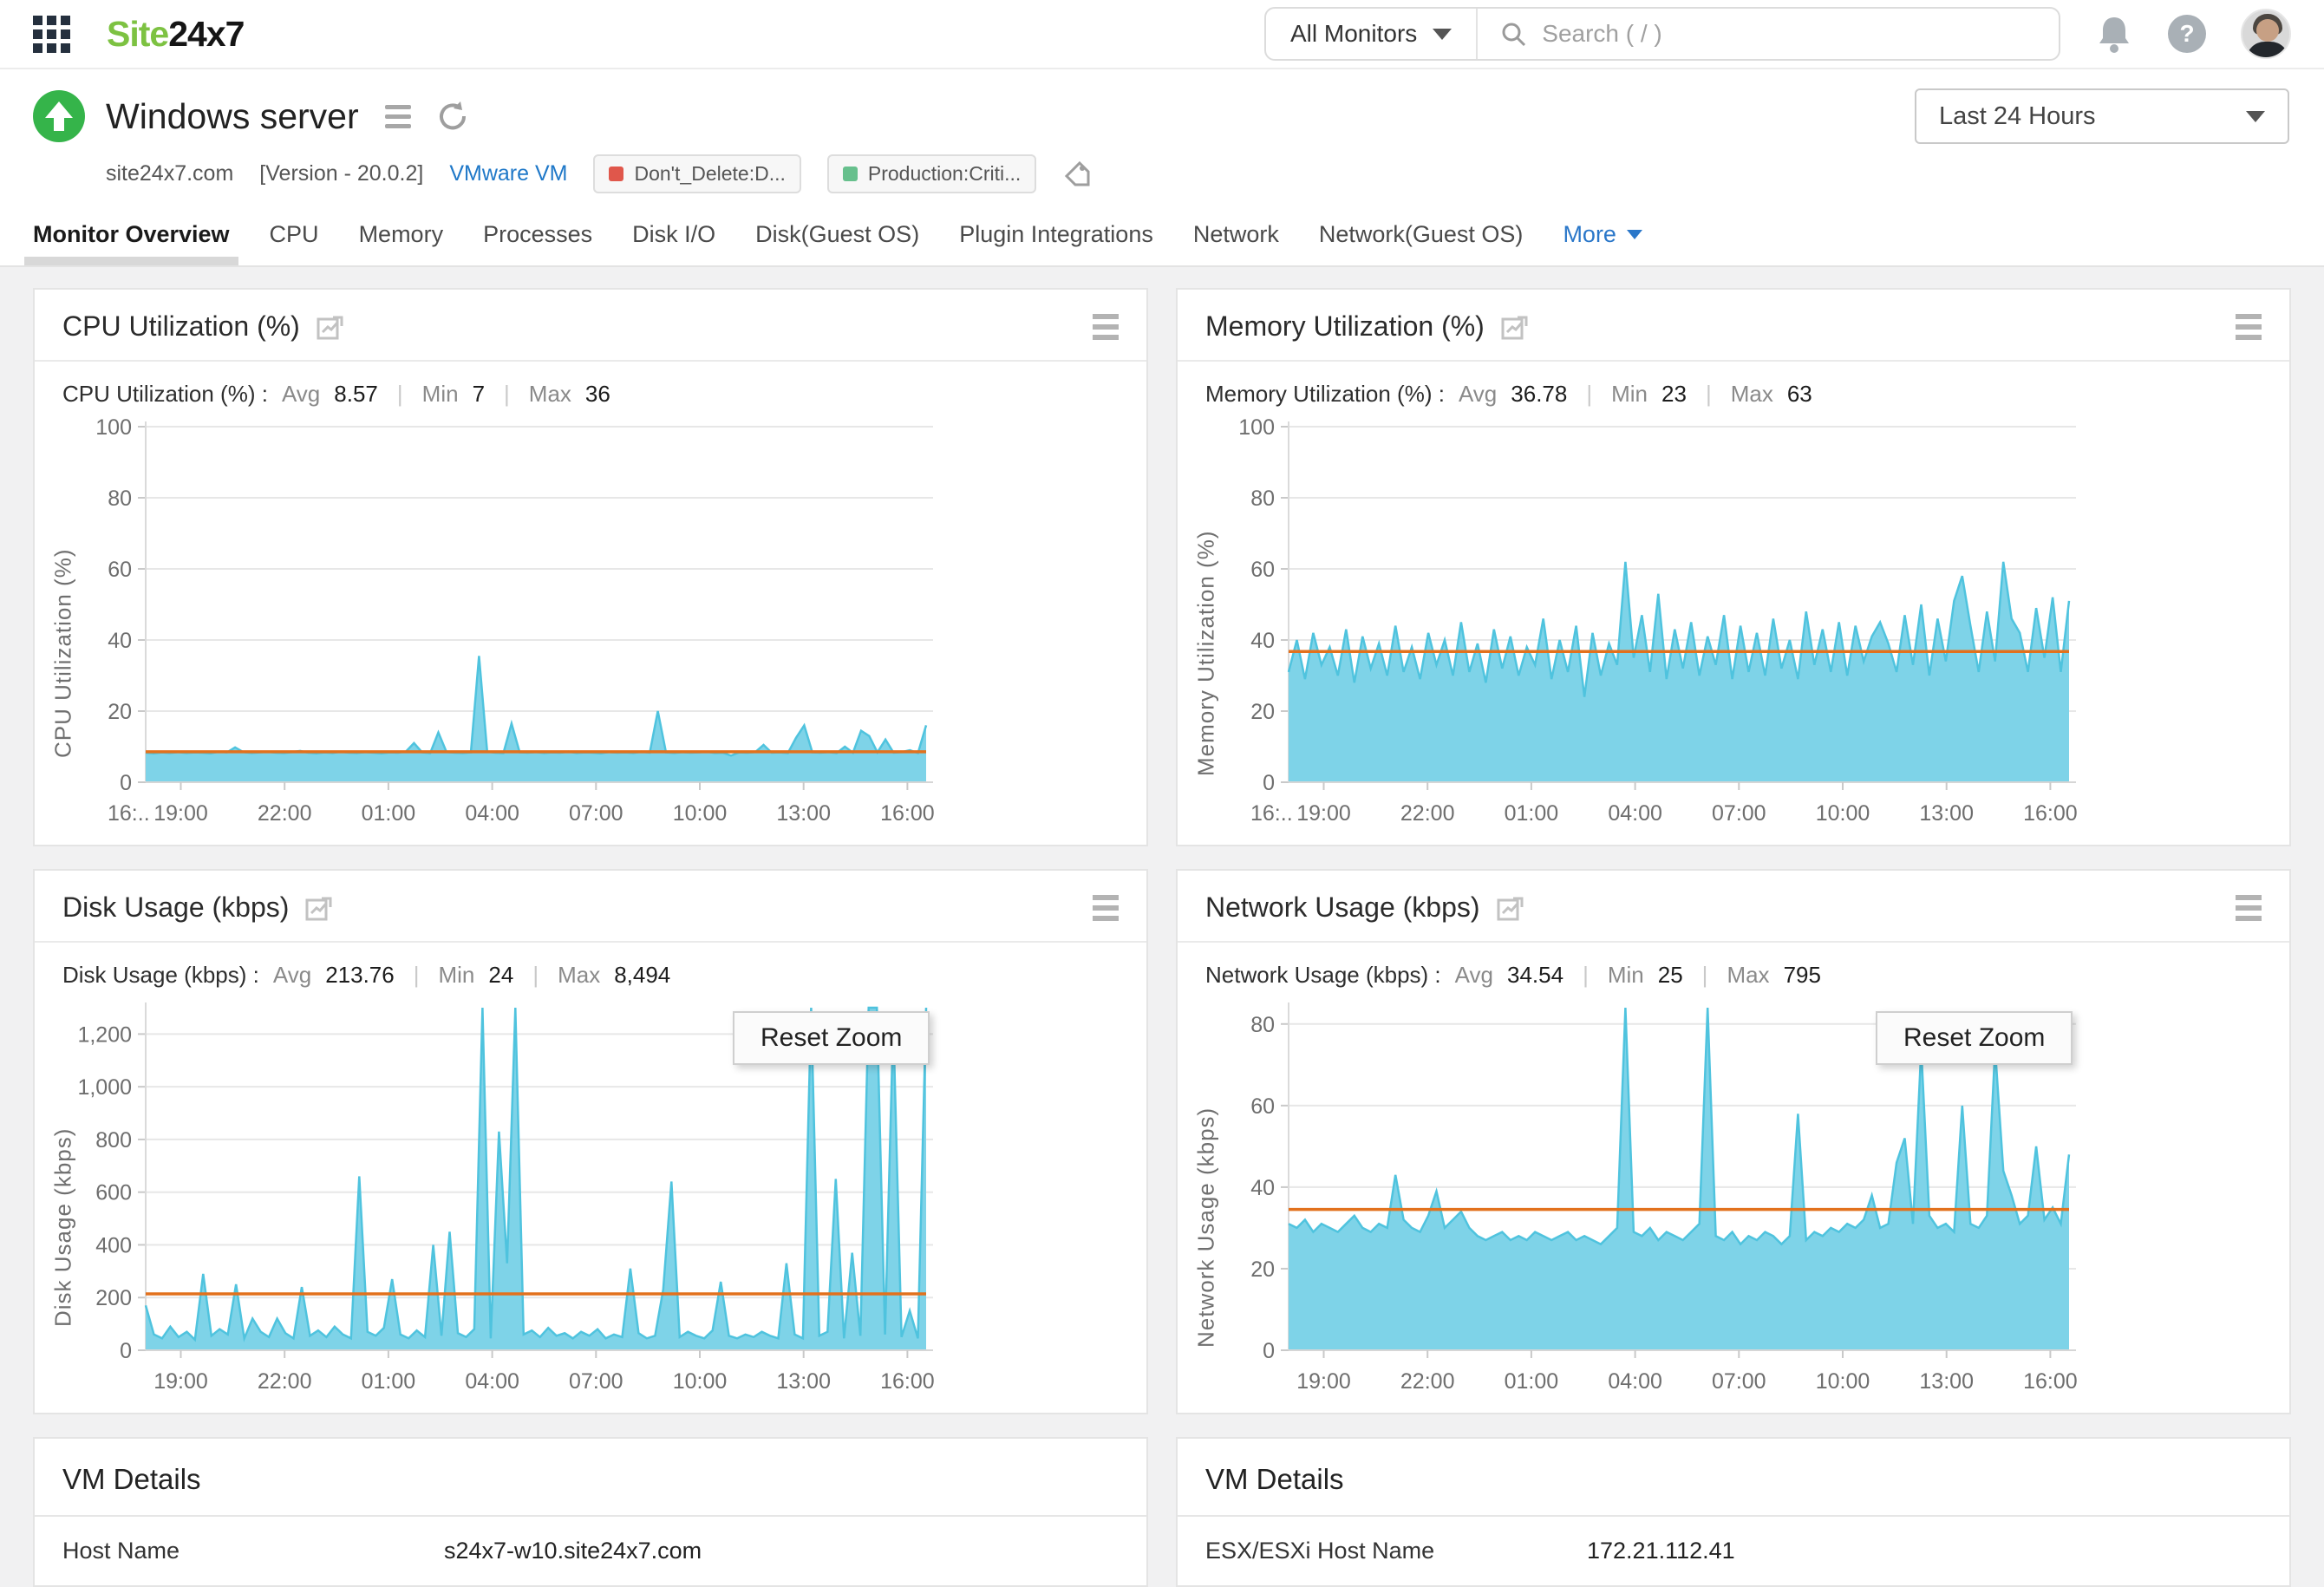 Image resolution: width=2324 pixels, height=1587 pixels. I want to click on user-avatar, so click(2266, 34).